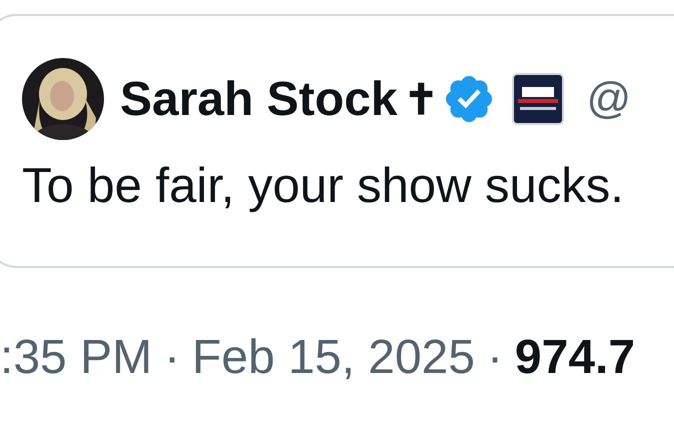 The width and height of the screenshot is (674, 442). I want to click on author-handle: @, so click(609, 99).